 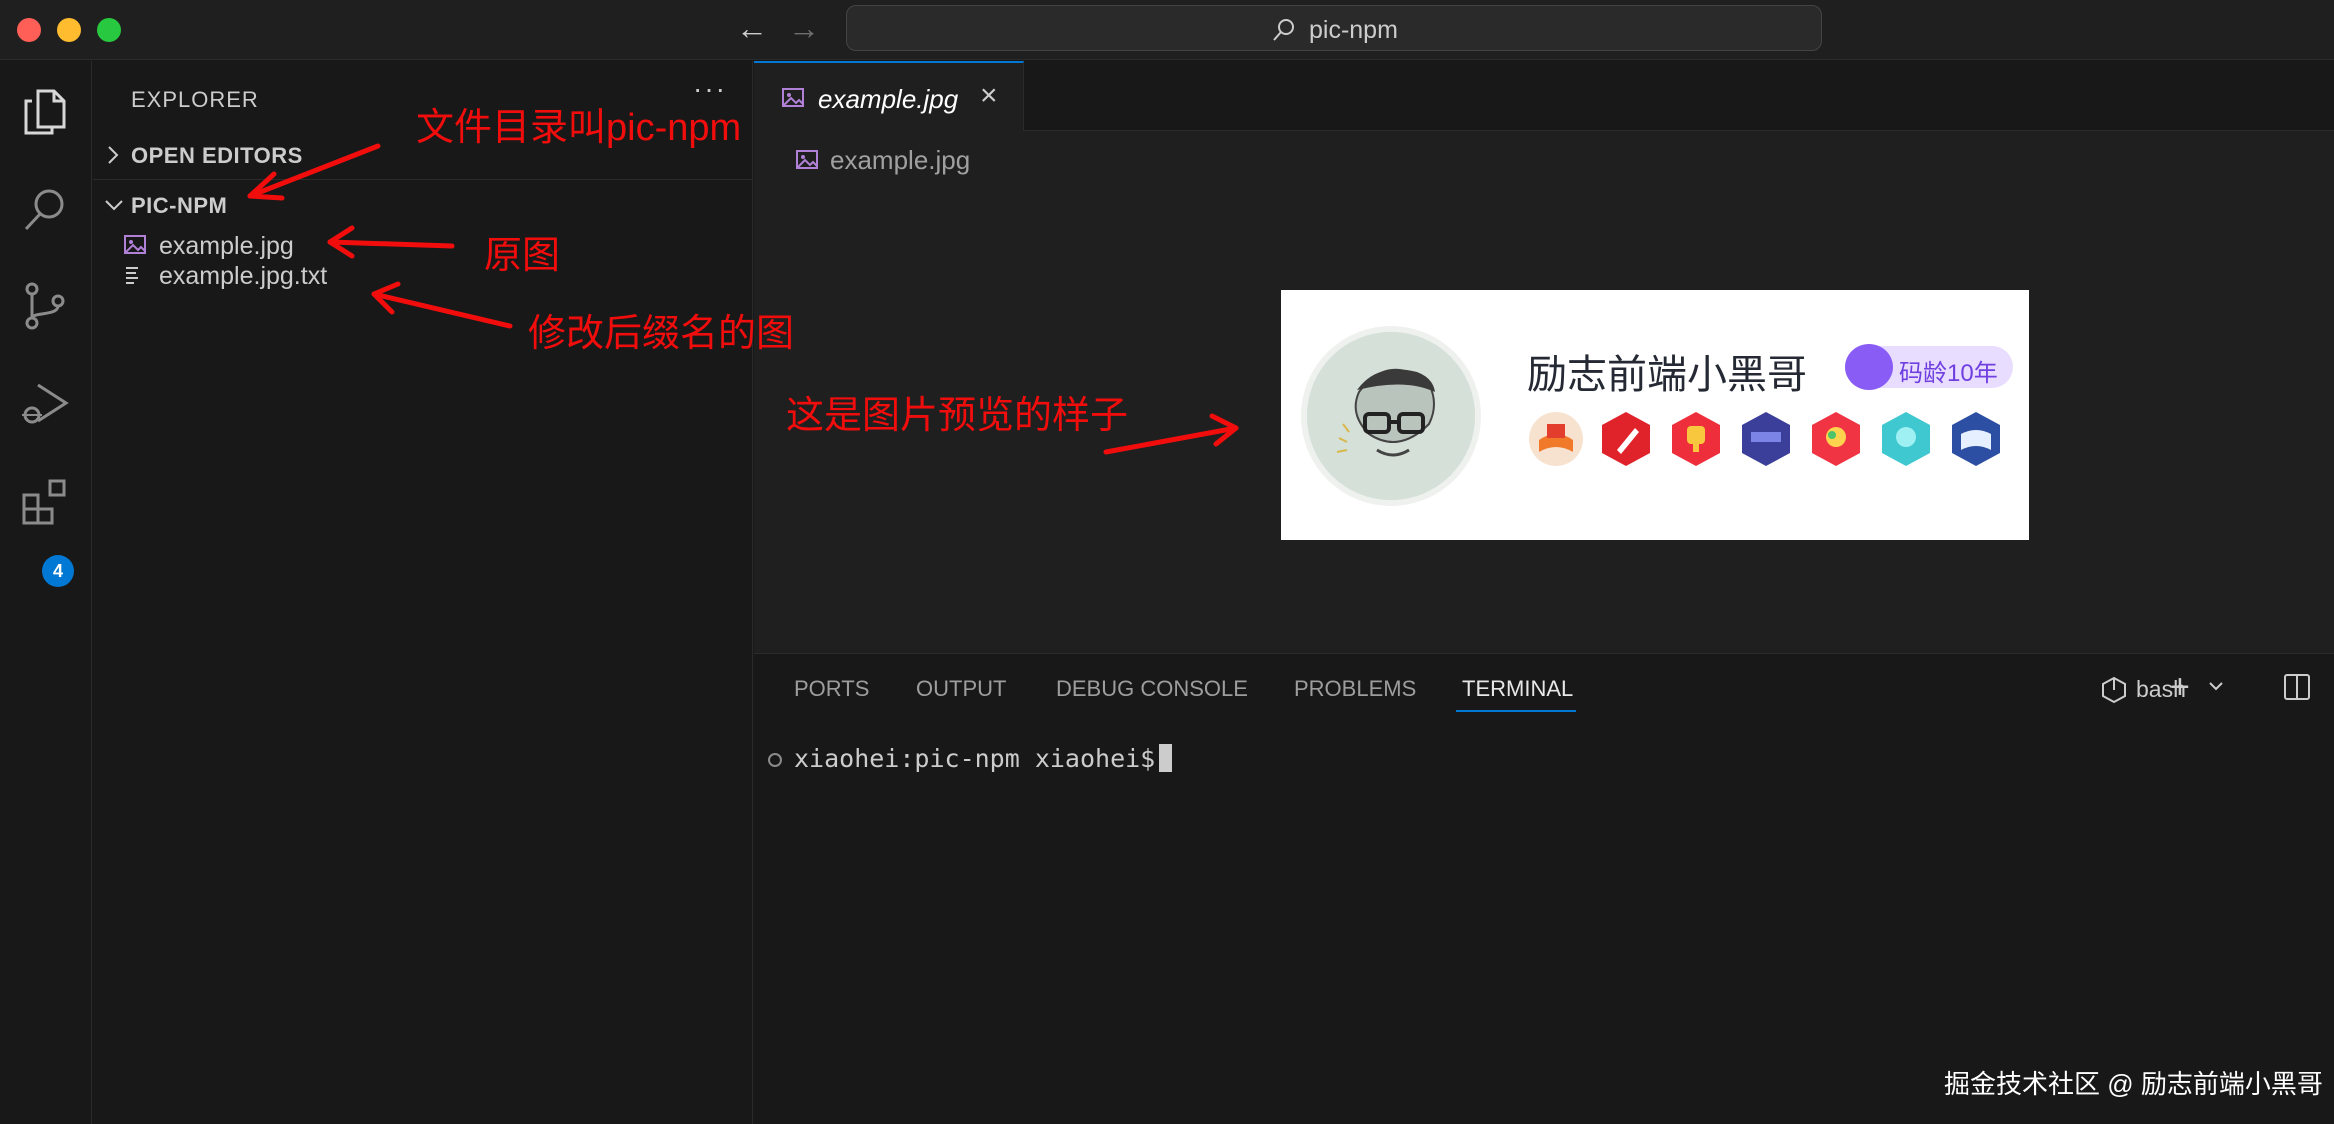 I want to click on minimize-window-button, so click(x=69, y=30).